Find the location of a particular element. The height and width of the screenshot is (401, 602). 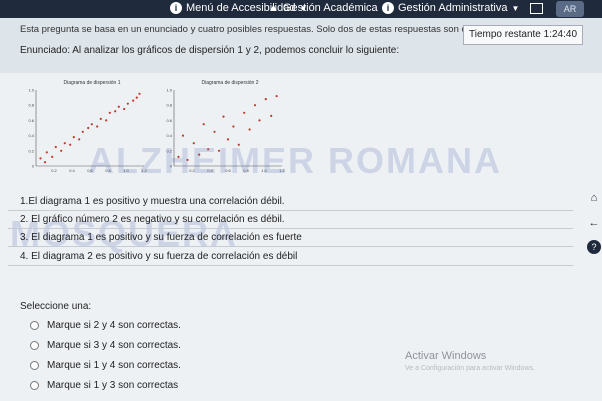

arrow-left-icon: ← is located at coordinates (594, 223).